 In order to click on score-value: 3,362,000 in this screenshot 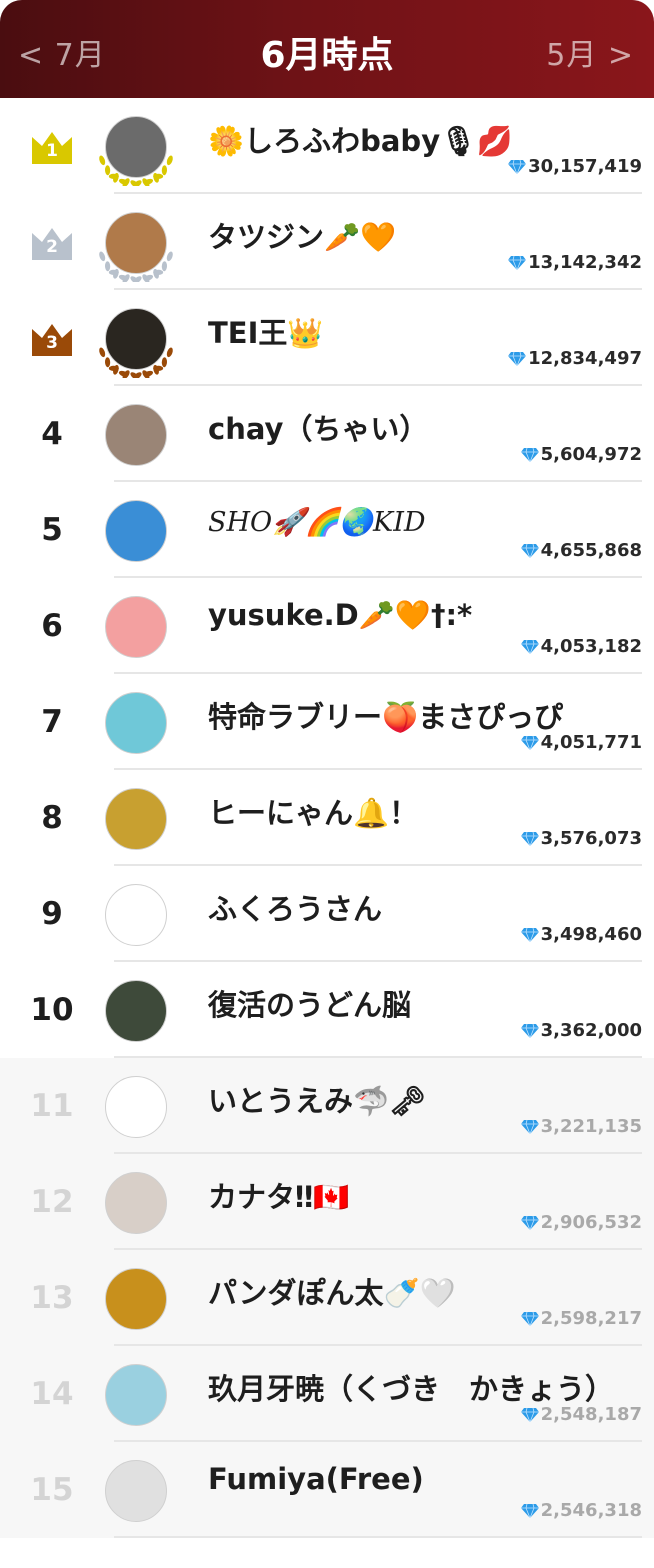, I will do `click(591, 1030)`.